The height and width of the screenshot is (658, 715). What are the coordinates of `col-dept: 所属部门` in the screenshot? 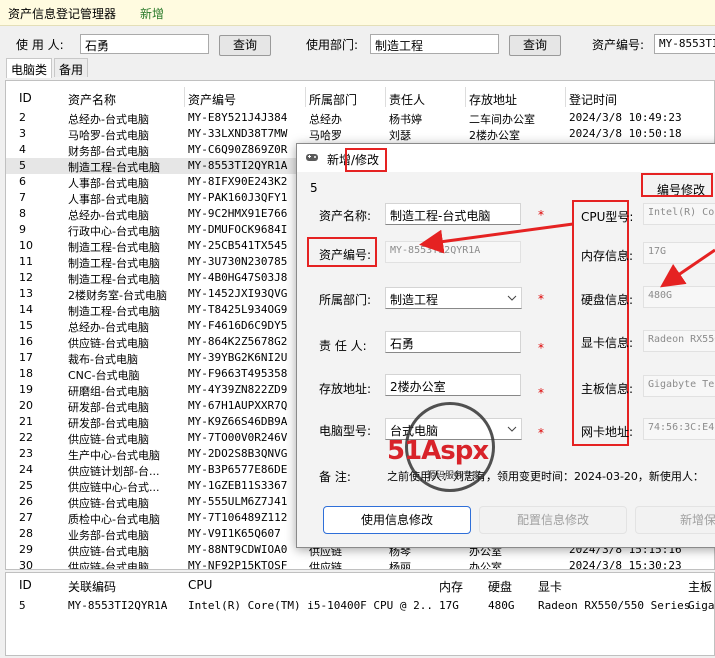 It's located at (333, 99).